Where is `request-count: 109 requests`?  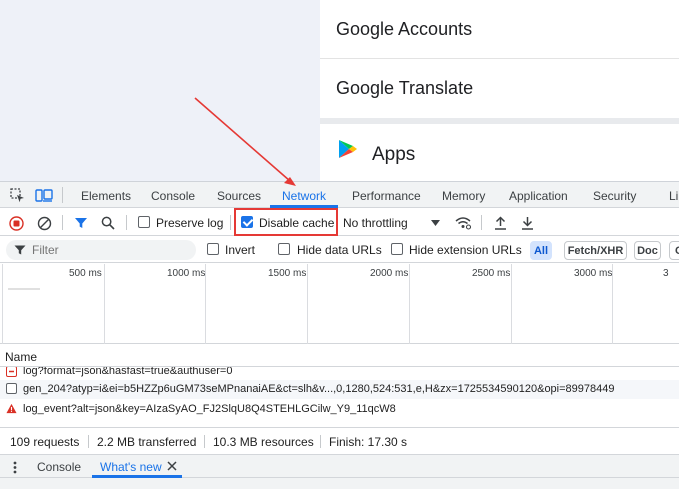 request-count: 109 requests is located at coordinates (45, 442).